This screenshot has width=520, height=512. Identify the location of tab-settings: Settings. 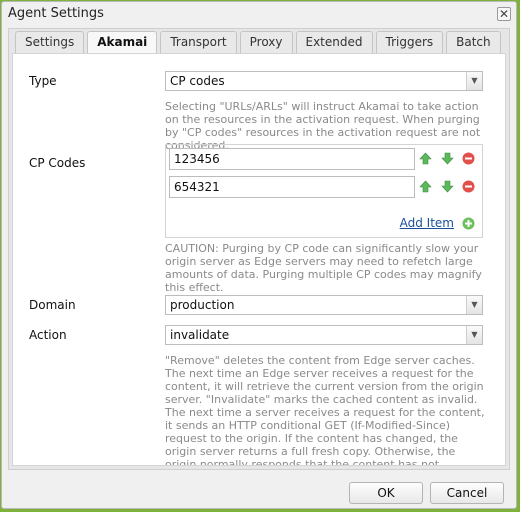
(50, 42).